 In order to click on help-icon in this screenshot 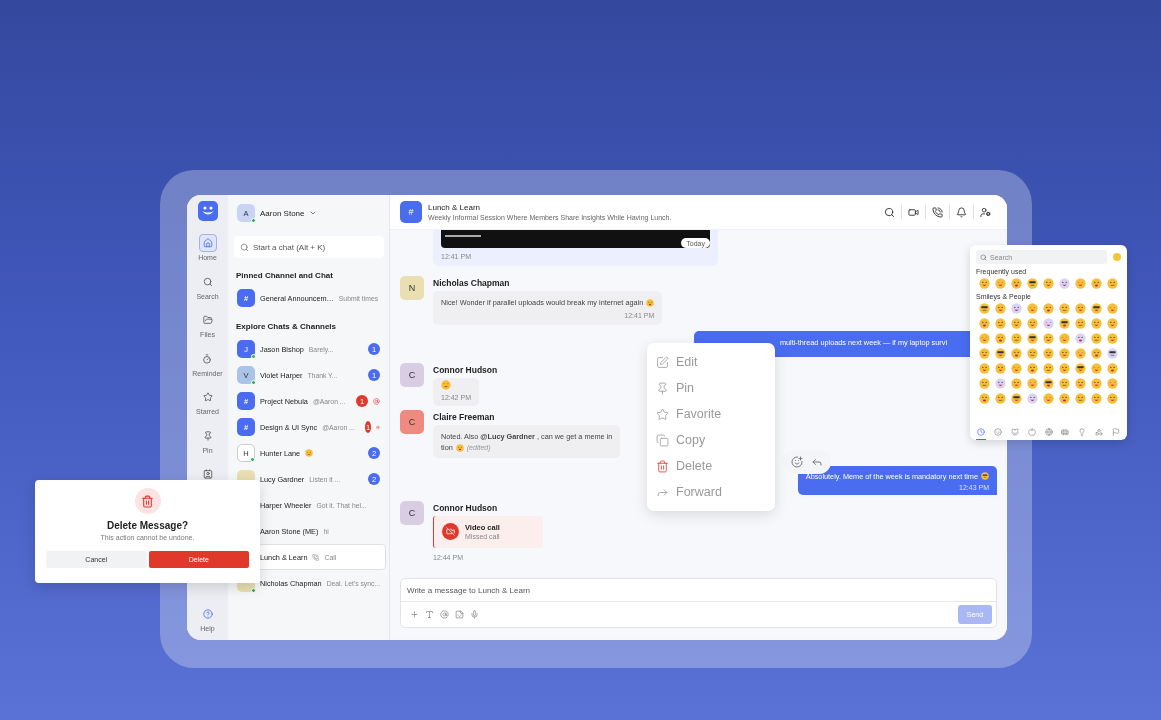, I will do `click(207, 614)`.